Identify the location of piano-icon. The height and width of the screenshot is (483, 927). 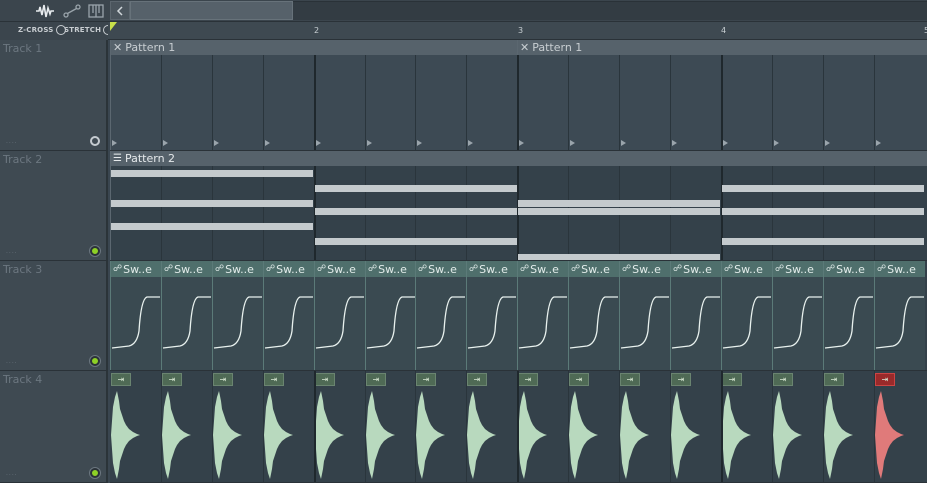
(96, 11).